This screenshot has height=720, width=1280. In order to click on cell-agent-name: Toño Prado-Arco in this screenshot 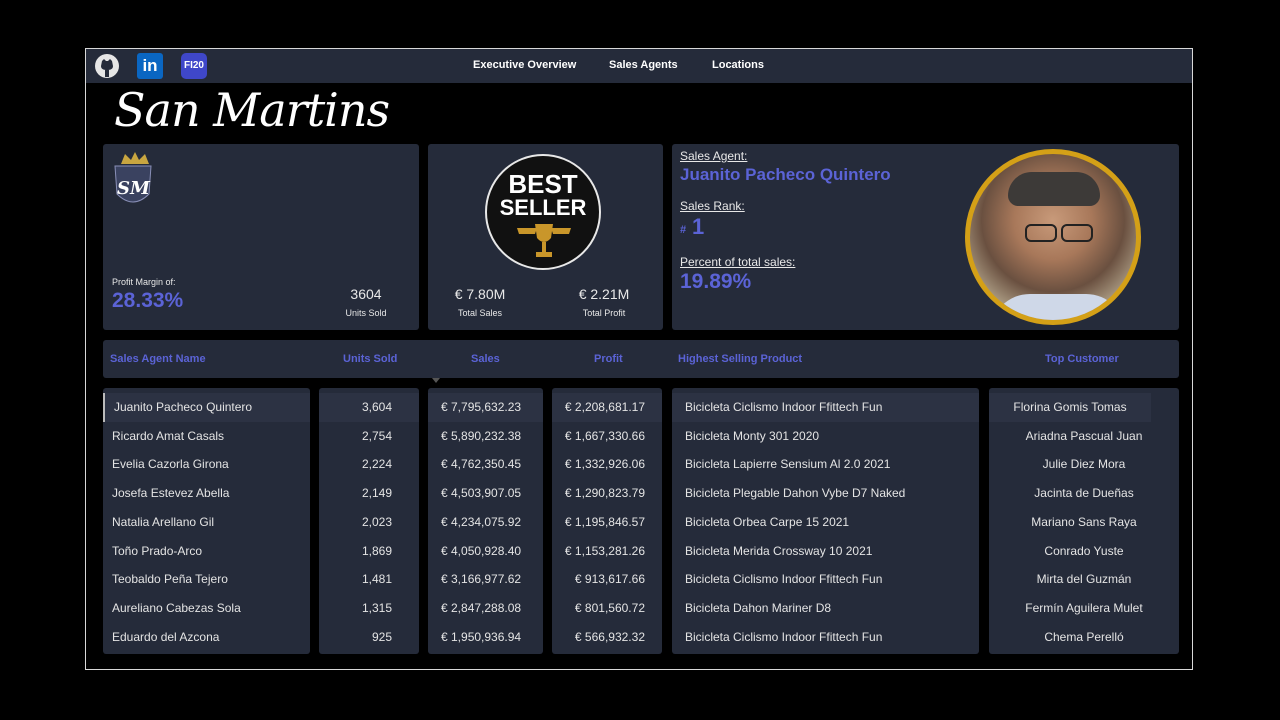, I will do `click(206, 551)`.